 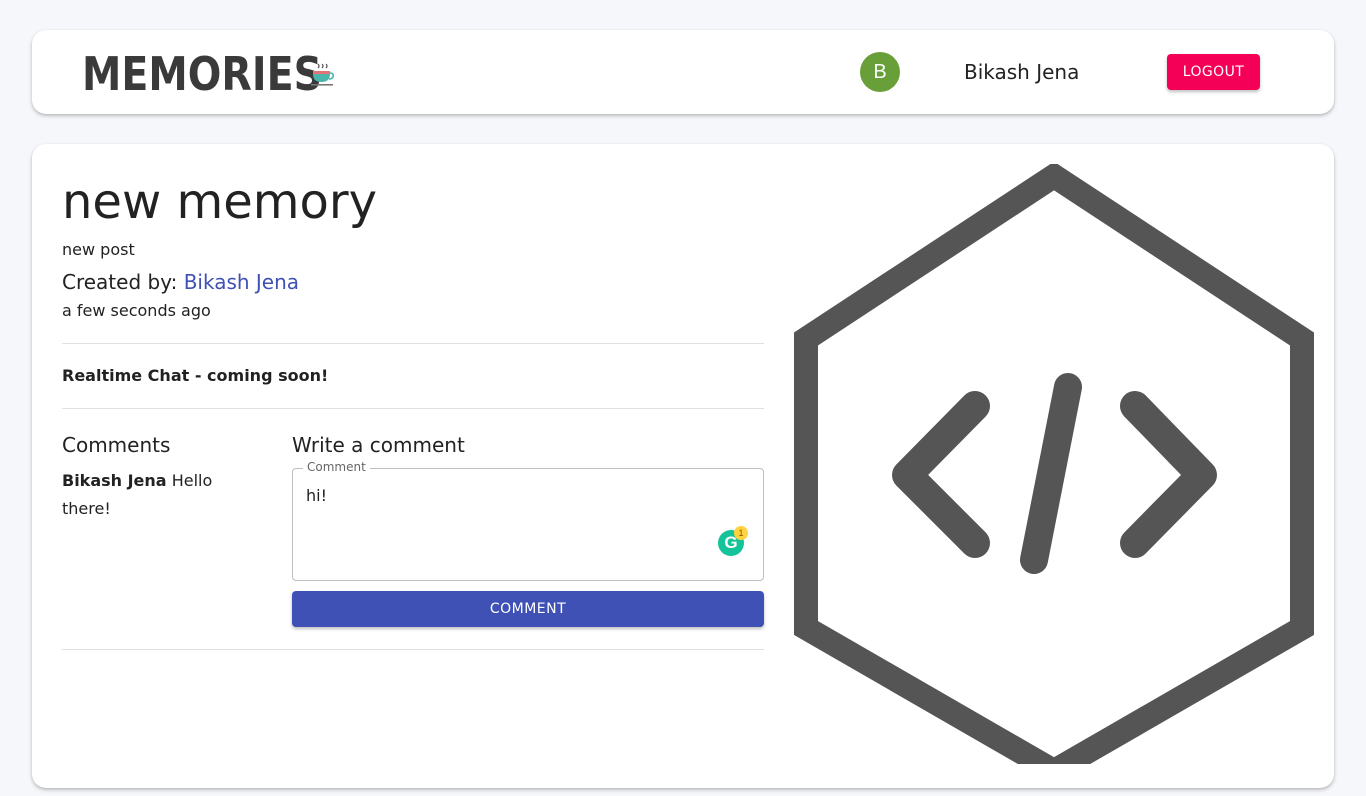 What do you see at coordinates (316, 495) in the screenshot?
I see `comment-field-value: hi!` at bounding box center [316, 495].